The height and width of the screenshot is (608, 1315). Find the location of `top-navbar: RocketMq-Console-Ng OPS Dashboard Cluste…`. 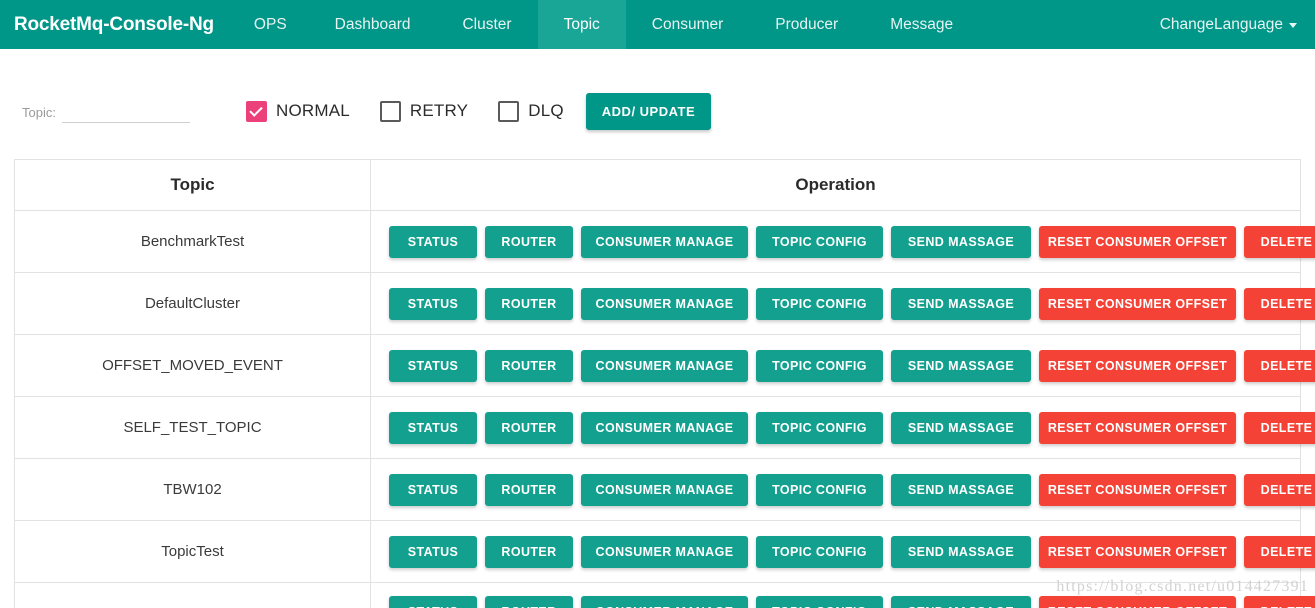

top-navbar: RocketMq-Console-Ng OPS Dashboard Cluste… is located at coordinates (657, 24).